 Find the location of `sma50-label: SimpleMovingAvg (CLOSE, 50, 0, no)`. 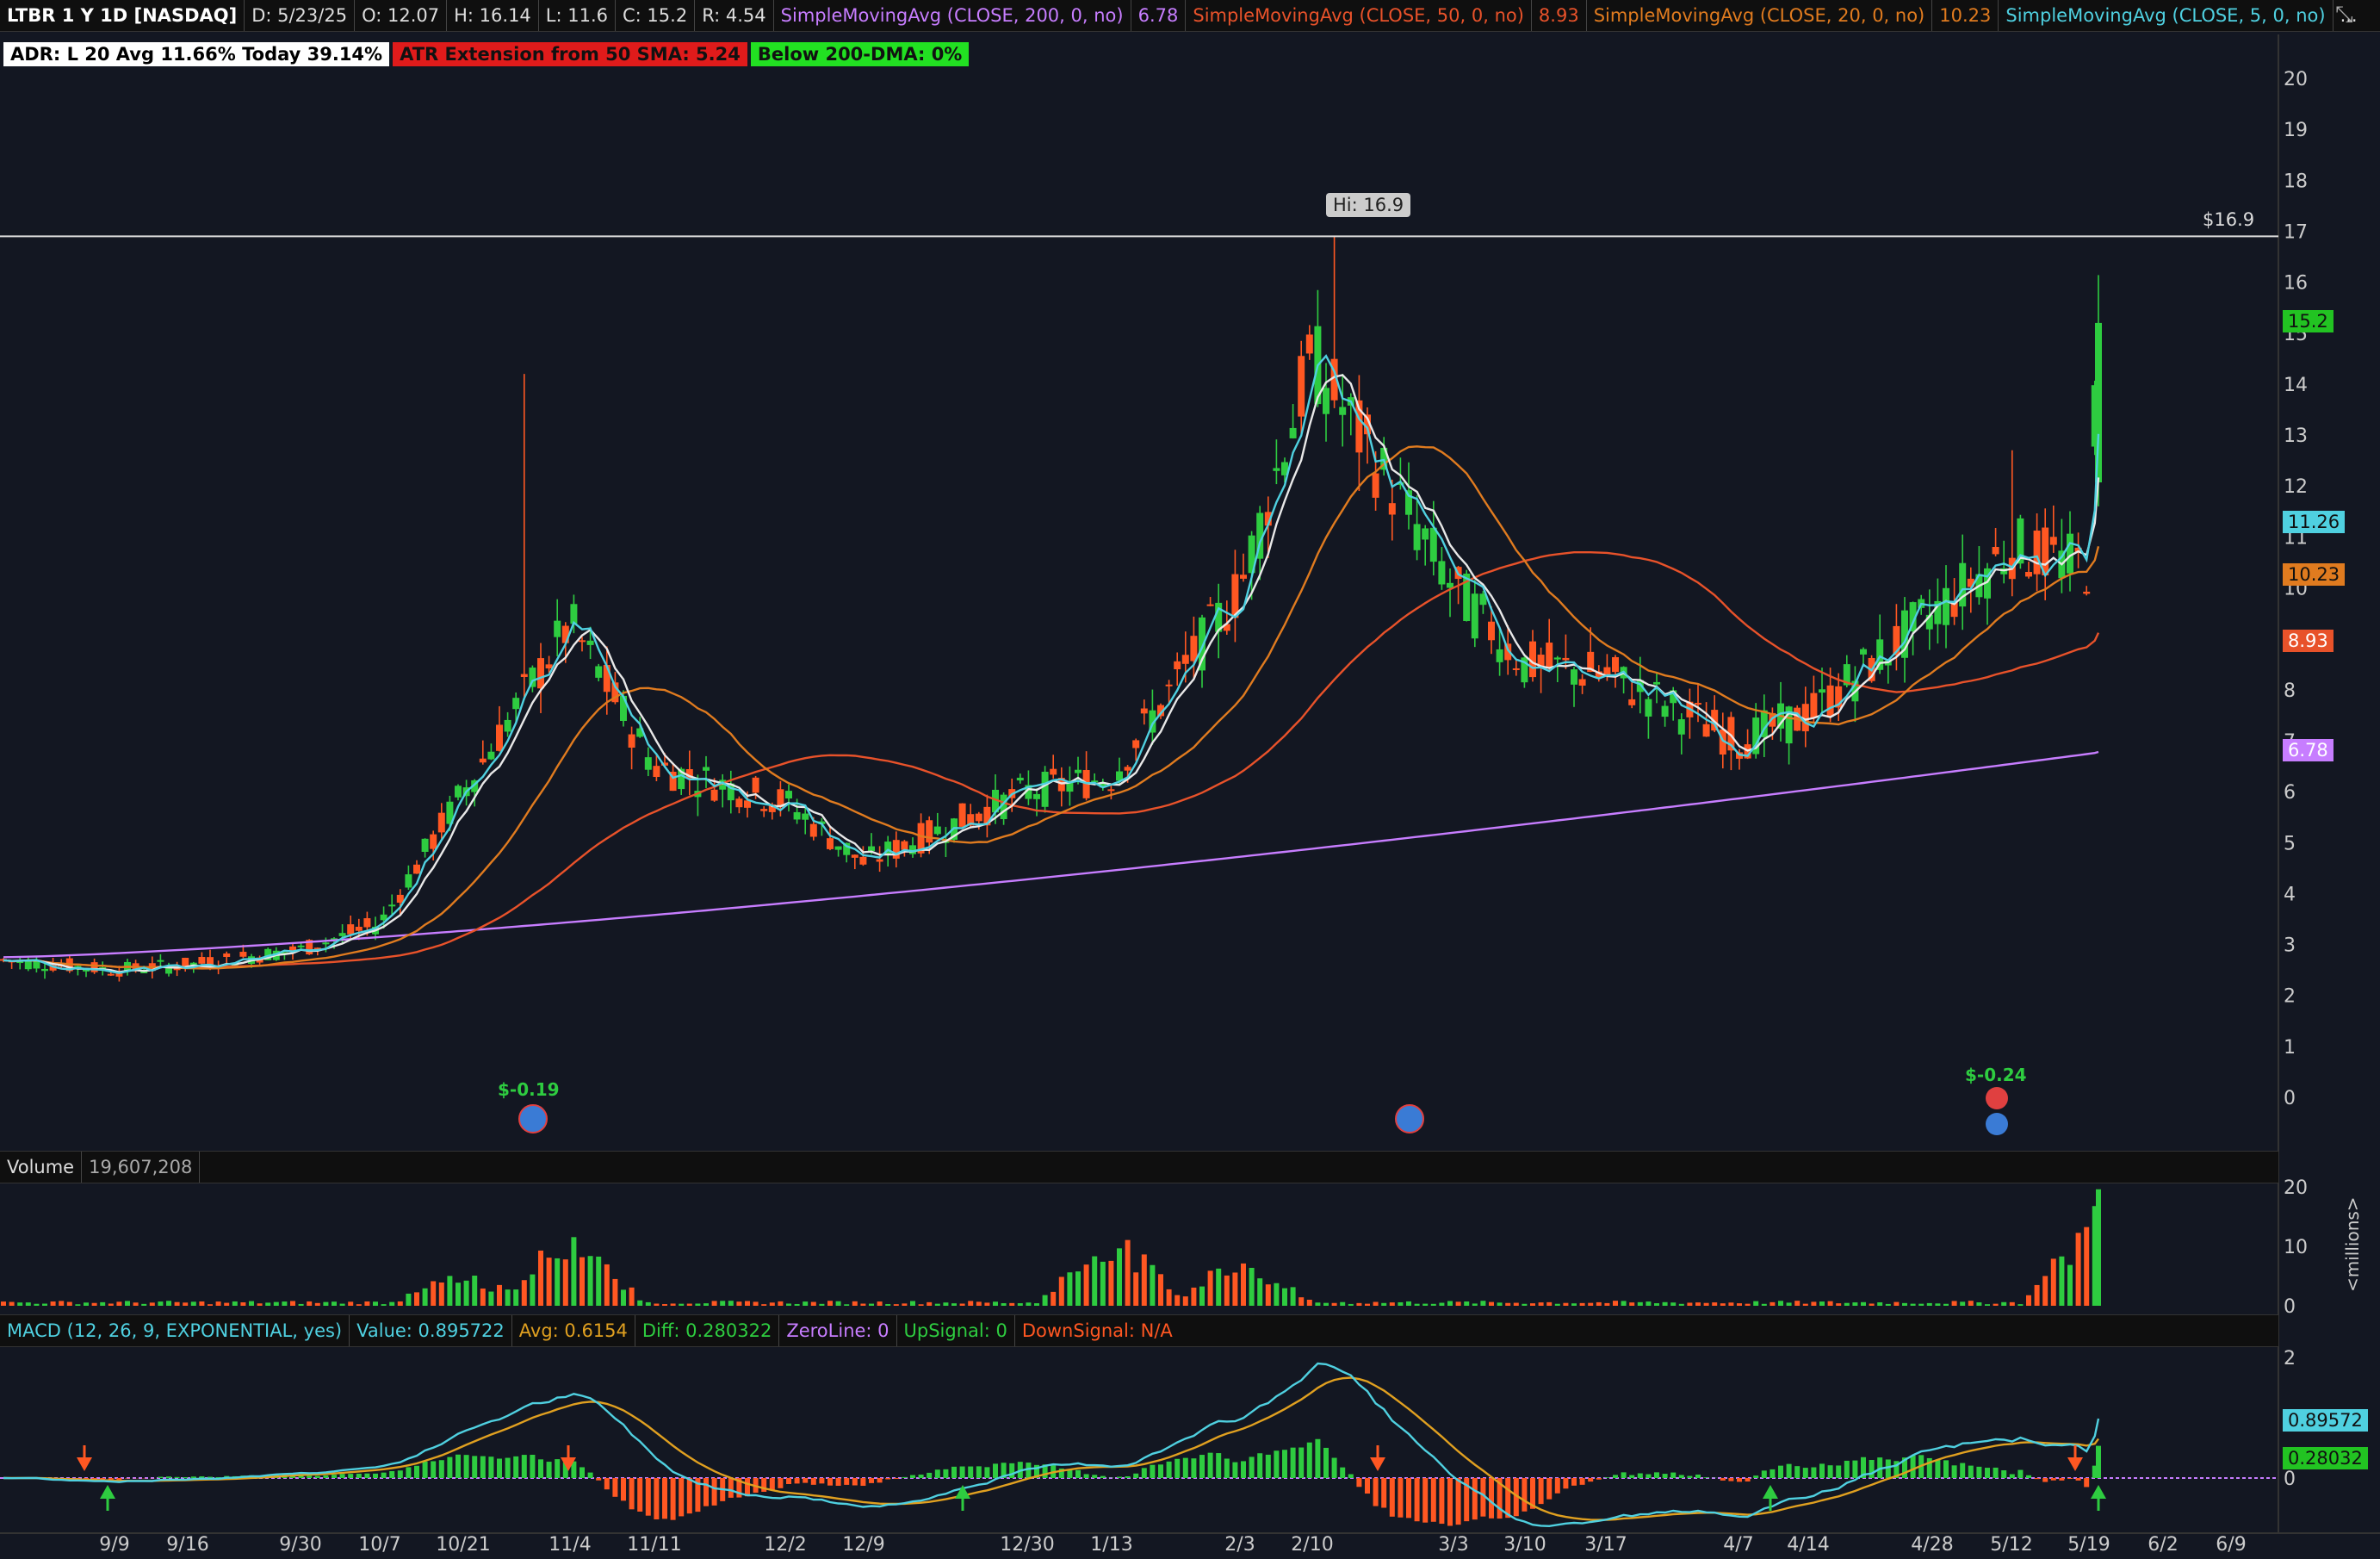

sma50-label: SimpleMovingAvg (CLOSE, 50, 0, no) is located at coordinates (1359, 15).